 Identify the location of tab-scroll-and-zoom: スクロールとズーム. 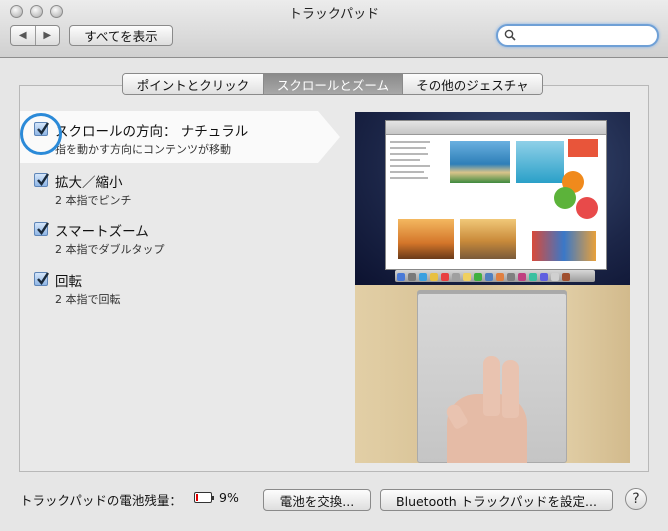
(333, 84).